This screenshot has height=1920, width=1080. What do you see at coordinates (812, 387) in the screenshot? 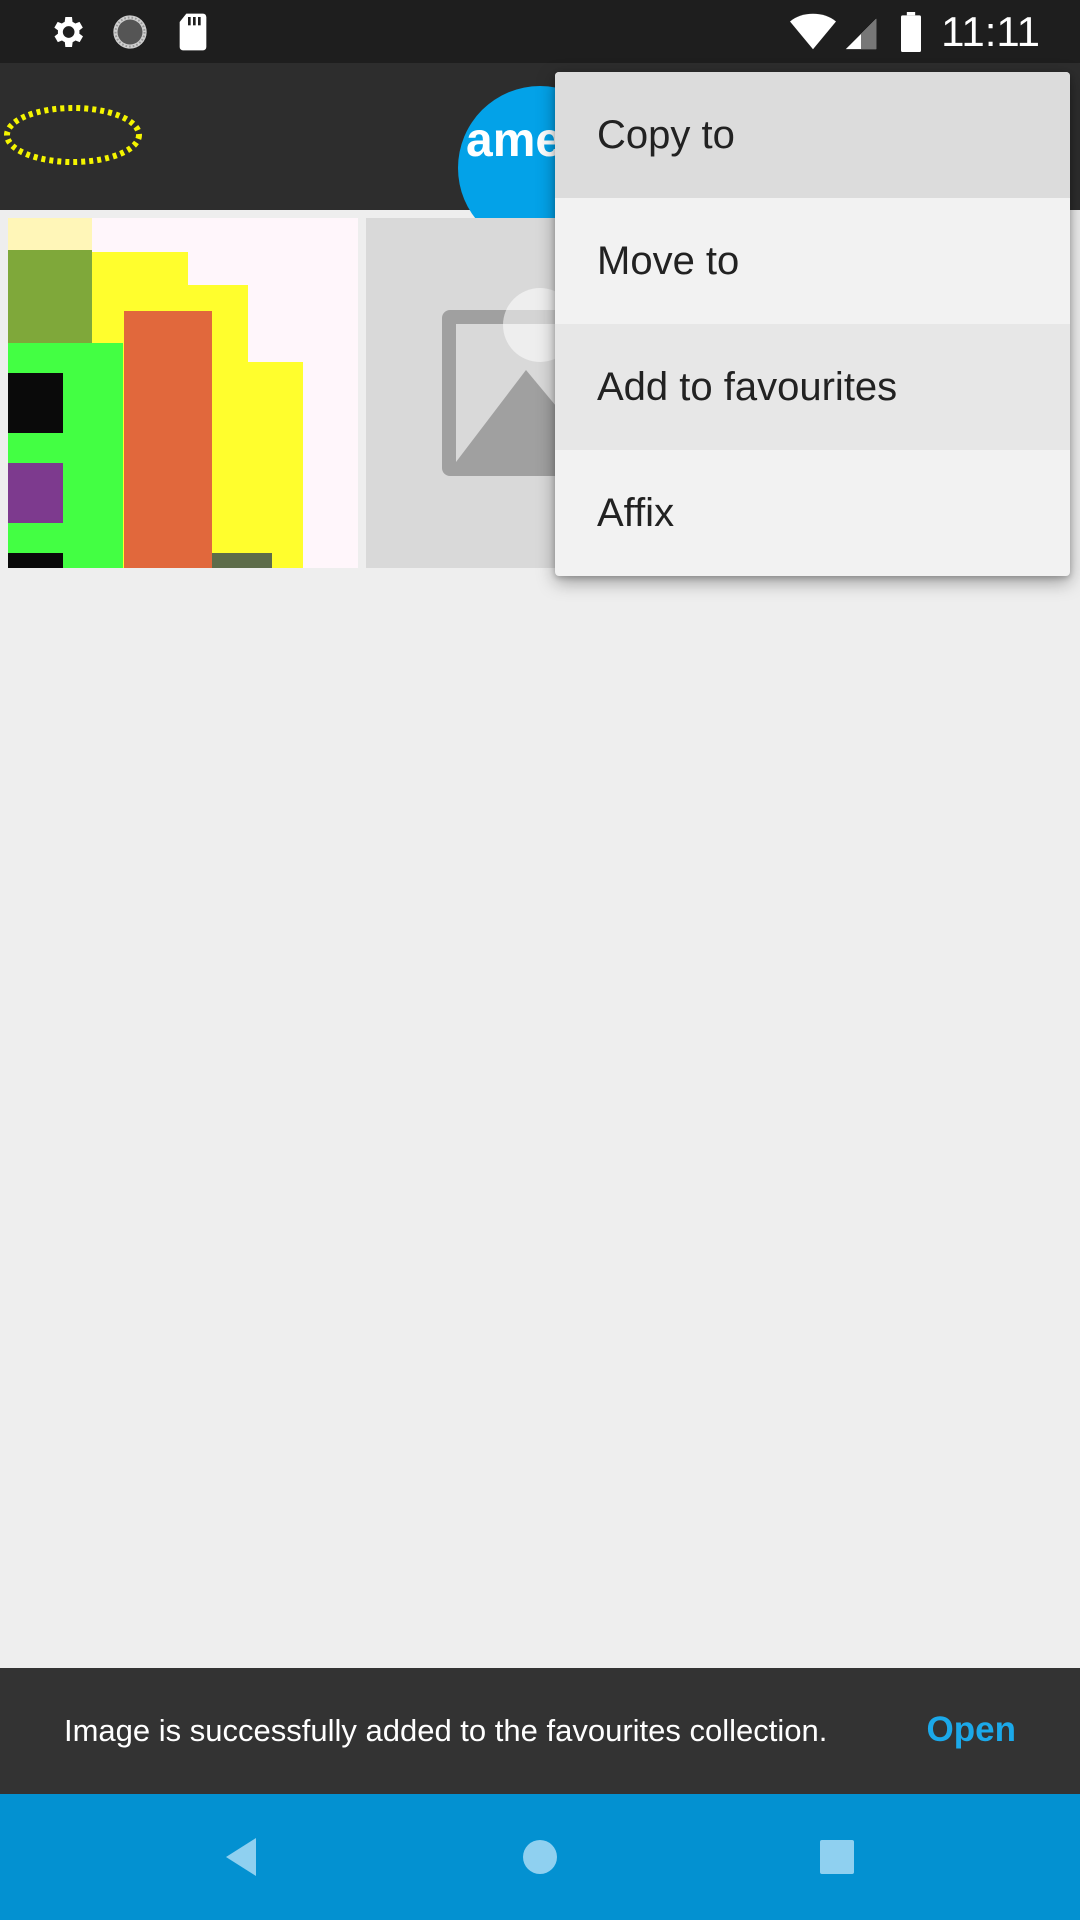
I see `menu-item-add-to-favourites: Add to favourites` at bounding box center [812, 387].